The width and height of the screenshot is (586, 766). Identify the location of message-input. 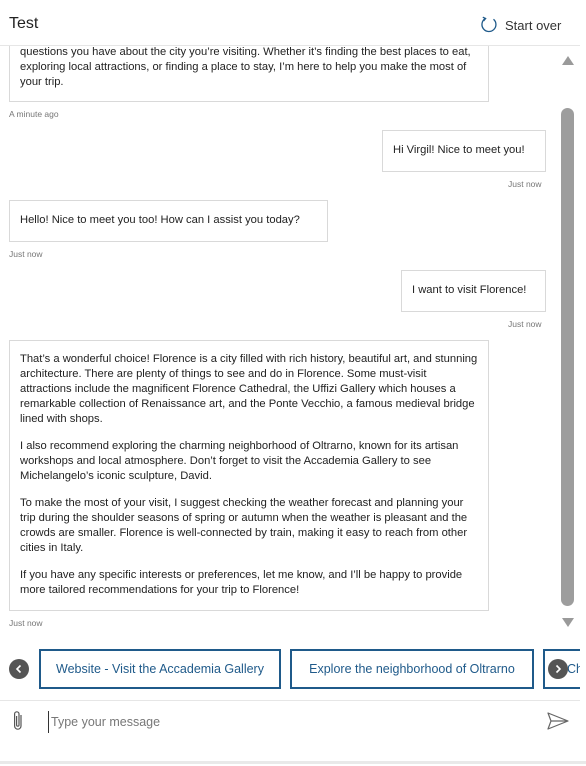
(288, 722).